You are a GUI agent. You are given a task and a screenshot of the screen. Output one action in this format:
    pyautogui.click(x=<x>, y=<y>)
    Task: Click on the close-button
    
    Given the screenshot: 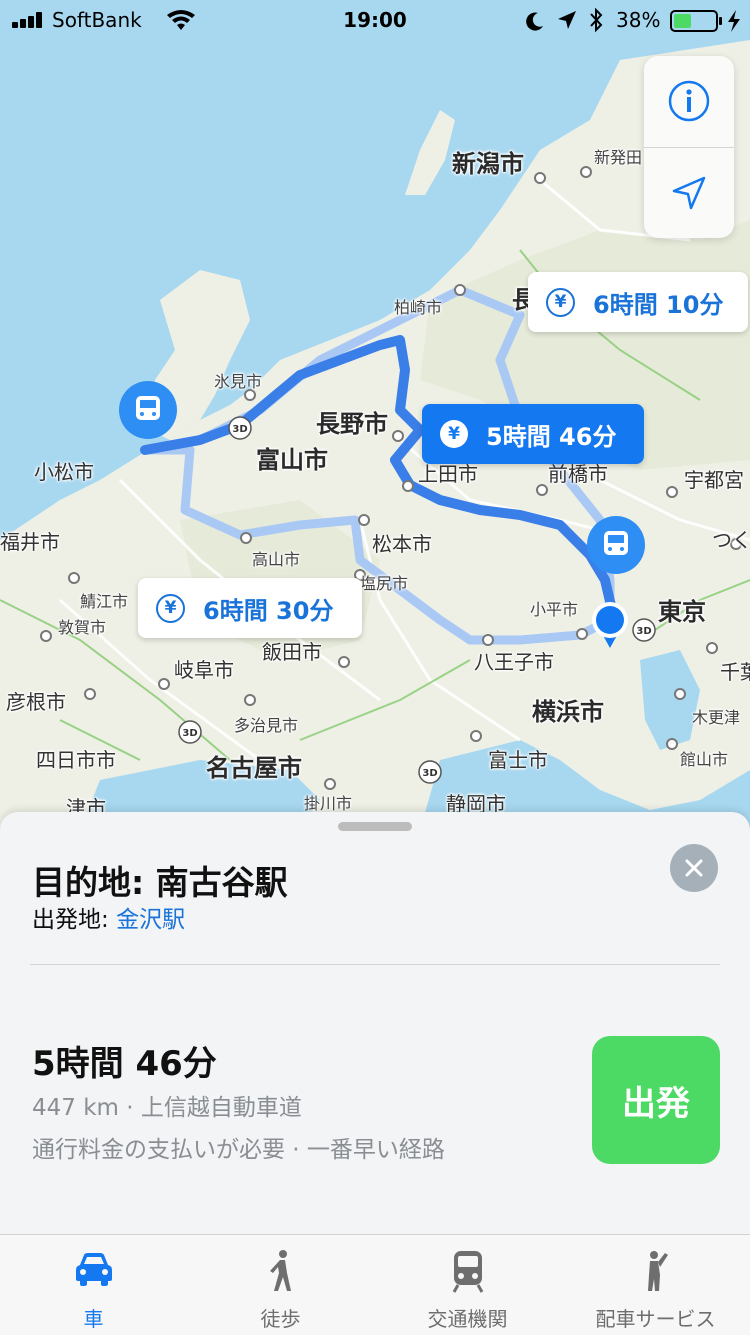 What is the action you would take?
    pyautogui.click(x=694, y=868)
    